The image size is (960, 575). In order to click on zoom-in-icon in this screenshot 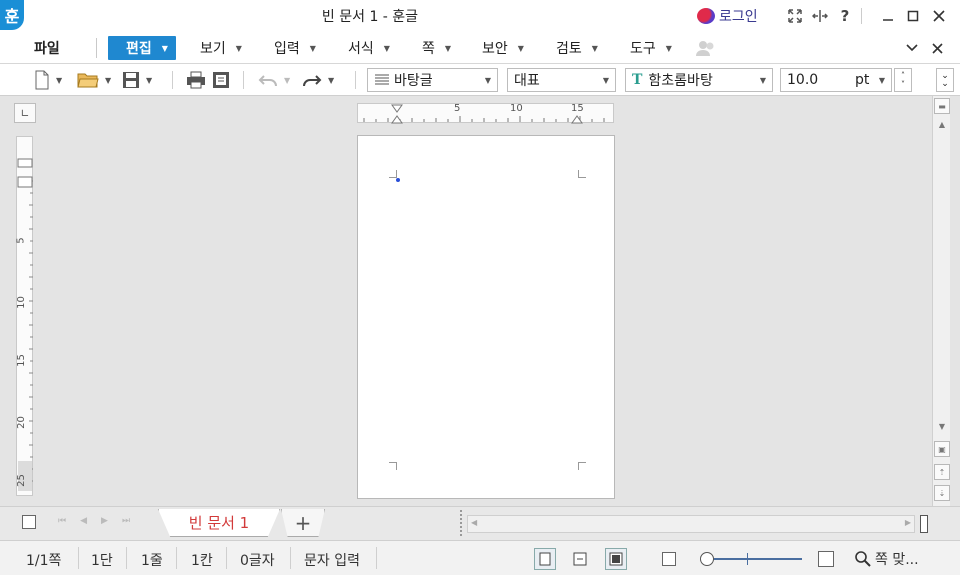, I will do `click(826, 559)`.